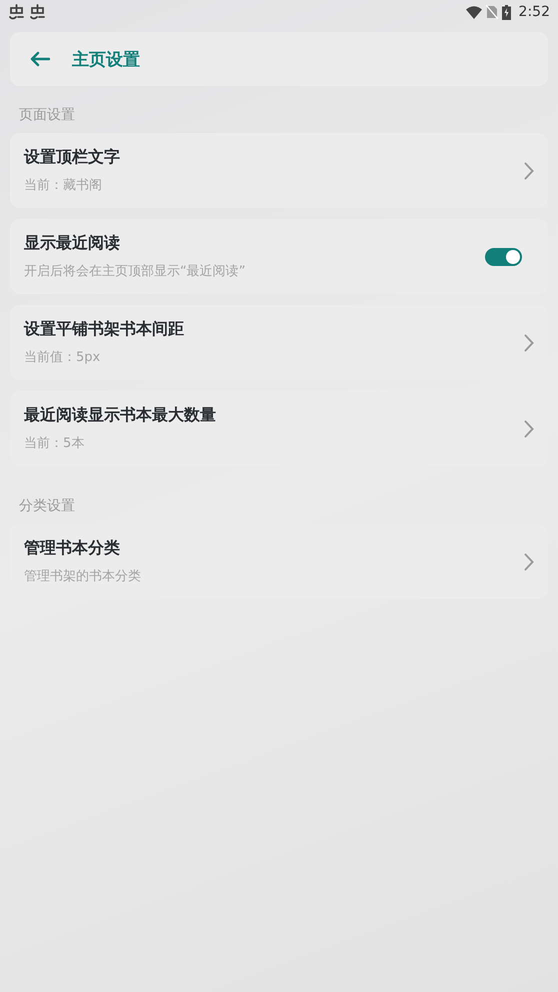 Image resolution: width=558 pixels, height=992 pixels. I want to click on clock-time: 2:52, so click(534, 12).